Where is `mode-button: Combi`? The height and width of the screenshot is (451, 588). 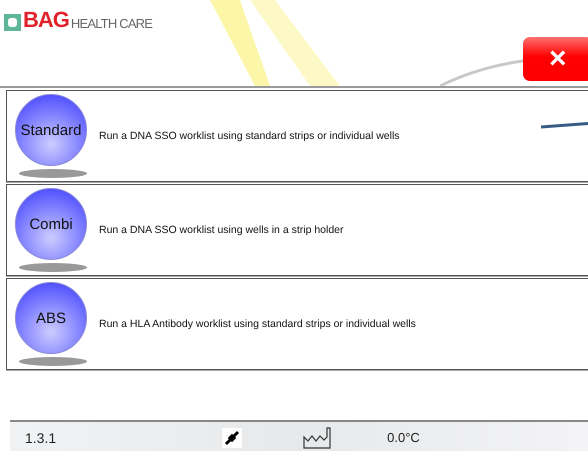
mode-button: Combi is located at coordinates (51, 224).